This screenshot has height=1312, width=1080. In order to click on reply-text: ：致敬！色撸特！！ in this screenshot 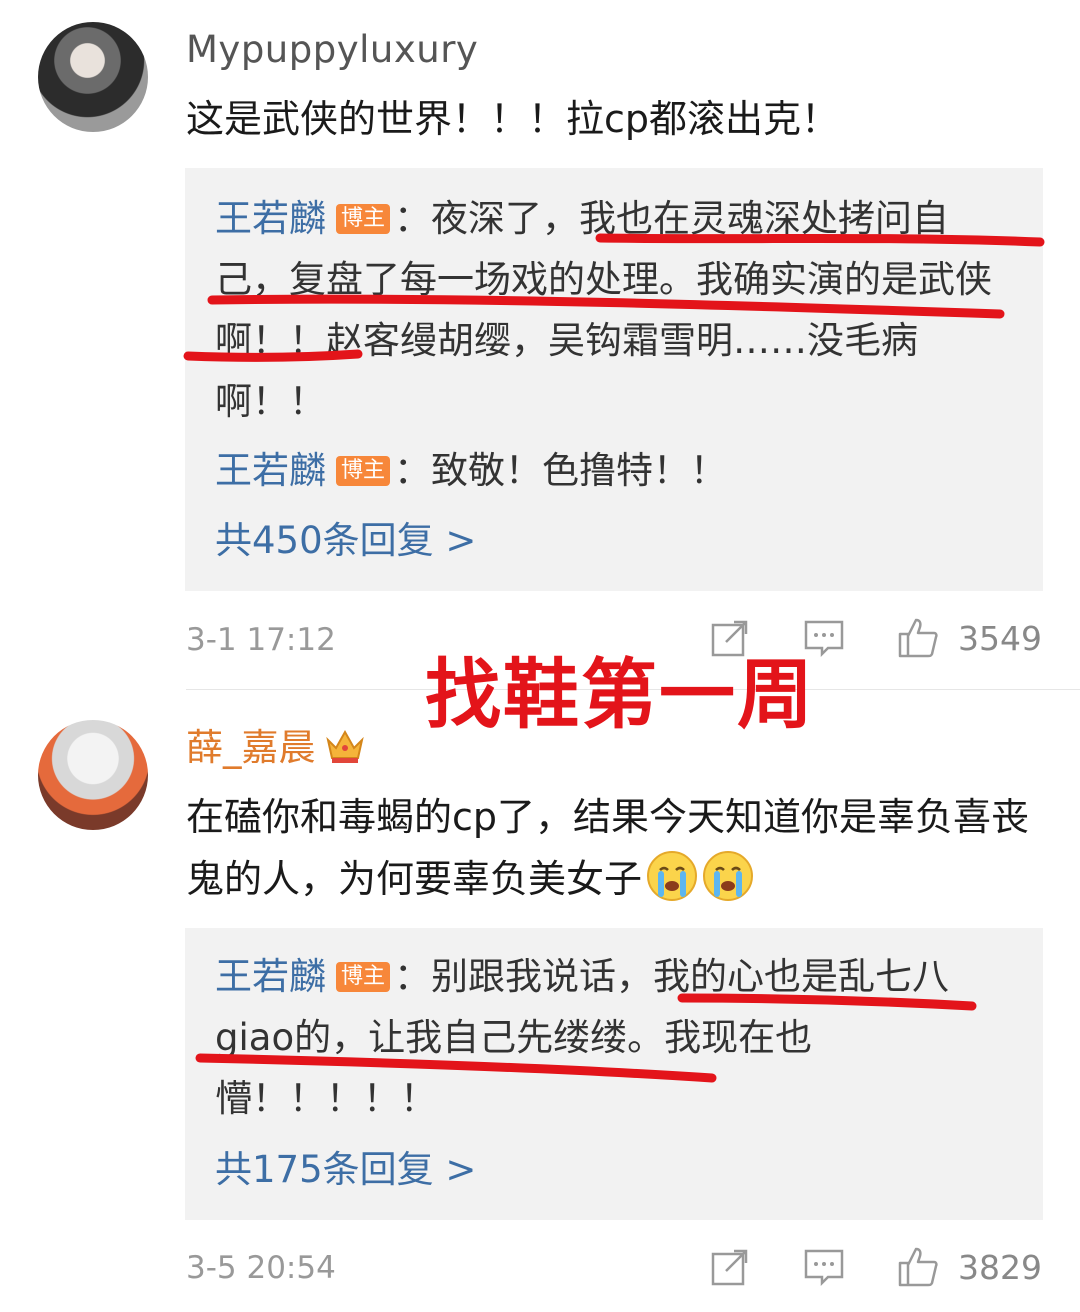, I will do `click(561, 470)`.